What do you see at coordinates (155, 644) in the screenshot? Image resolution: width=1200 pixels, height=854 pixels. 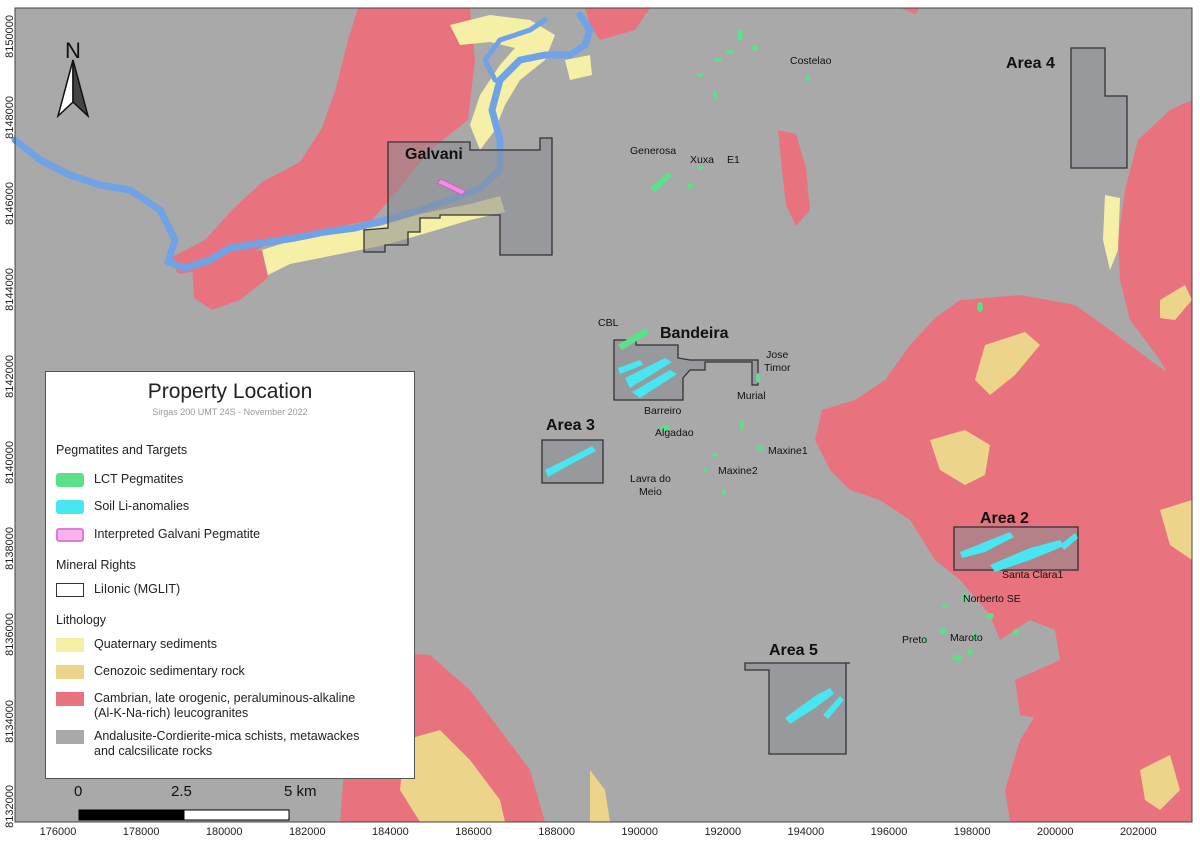 I see `legend-label-quaternary: Quaternary sediments` at bounding box center [155, 644].